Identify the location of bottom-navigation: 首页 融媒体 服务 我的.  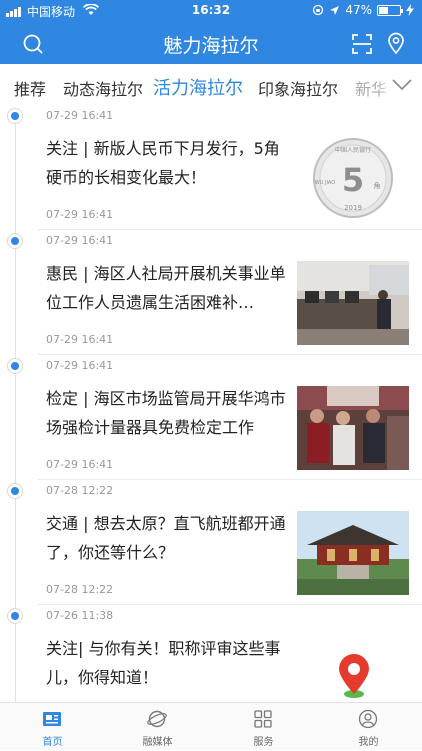
(211, 726).